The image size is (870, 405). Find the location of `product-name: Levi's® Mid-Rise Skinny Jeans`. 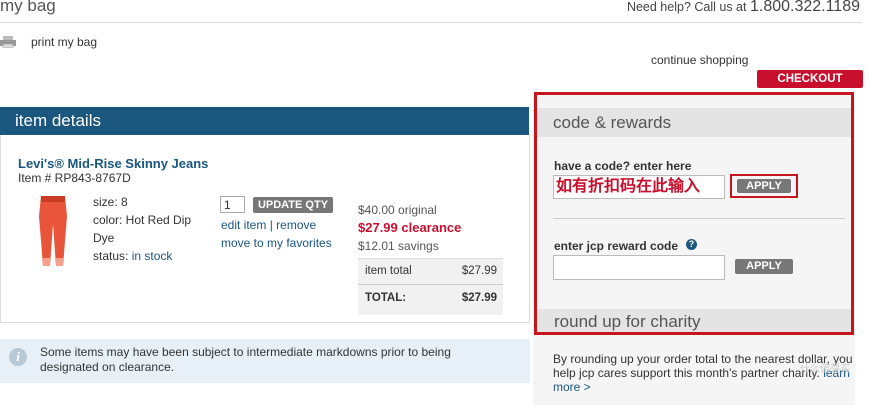

product-name: Levi's® Mid-Rise Skinny Jeans is located at coordinates (113, 163).